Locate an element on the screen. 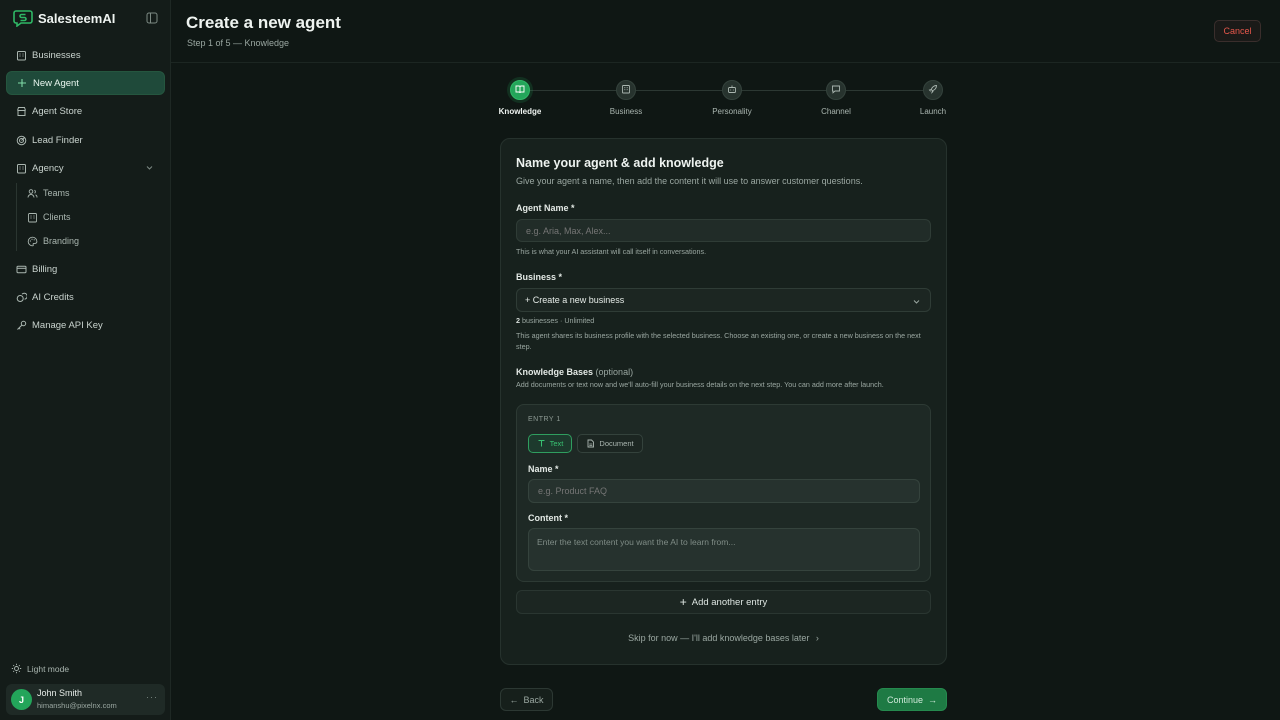 This screenshot has width=1280, height=720. business-select-value: + Create a new business is located at coordinates (575, 300).